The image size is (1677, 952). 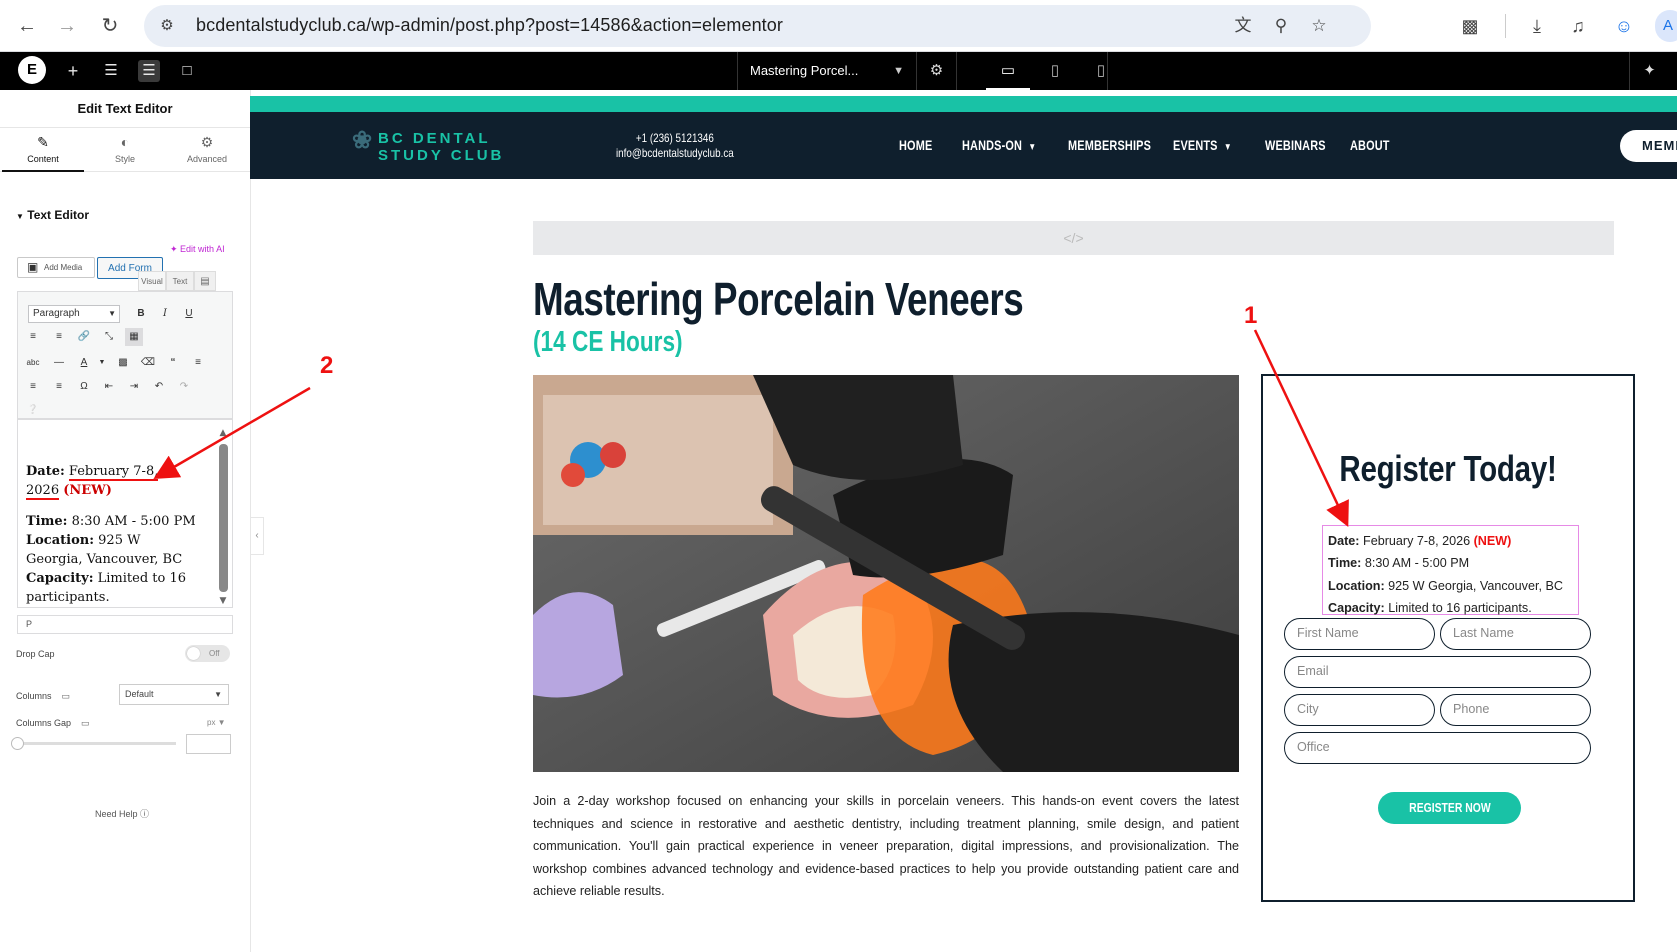 I want to click on profile-avatar: A, so click(x=1666, y=26).